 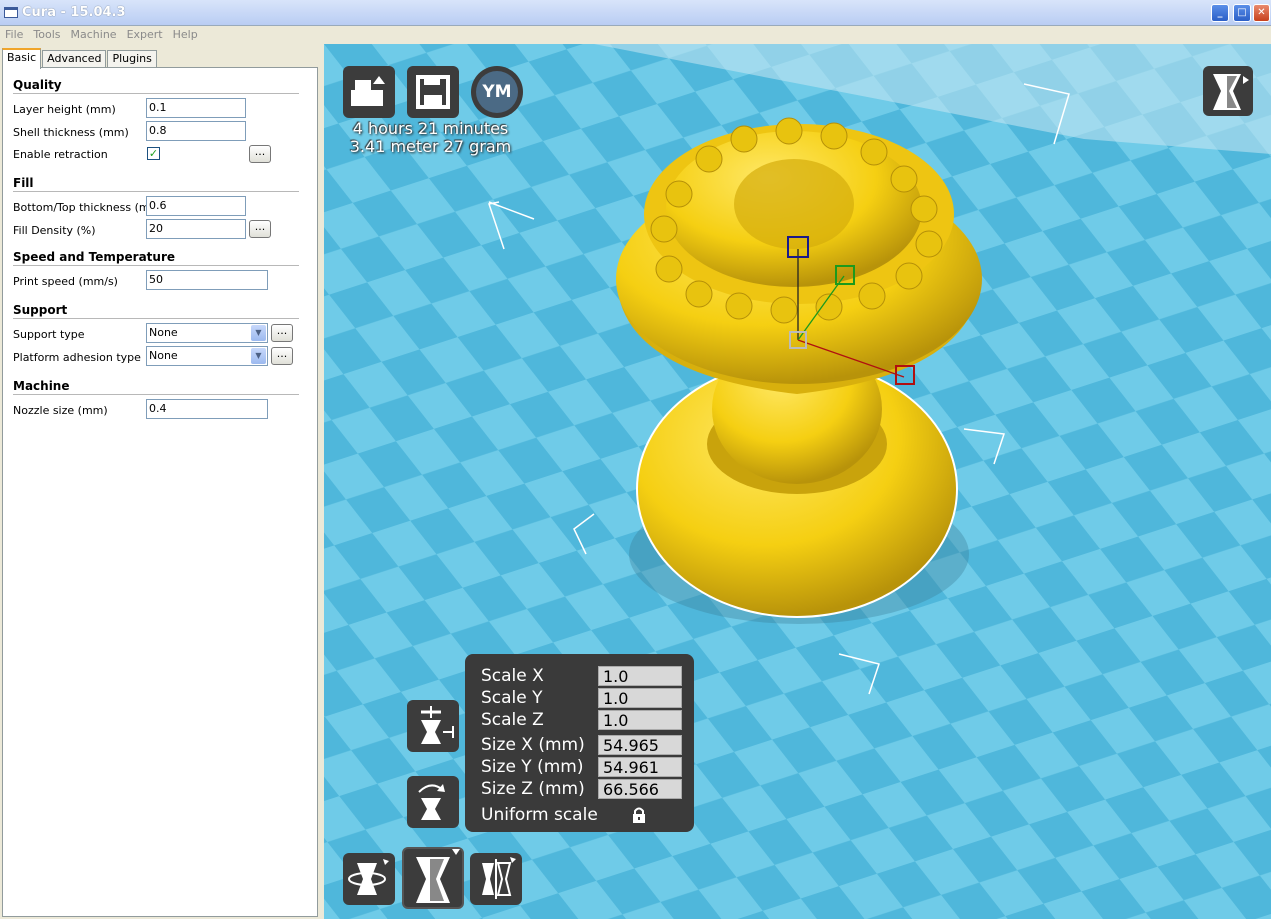 What do you see at coordinates (512, 698) in the screenshot?
I see `scale-y-label: Scale Y` at bounding box center [512, 698].